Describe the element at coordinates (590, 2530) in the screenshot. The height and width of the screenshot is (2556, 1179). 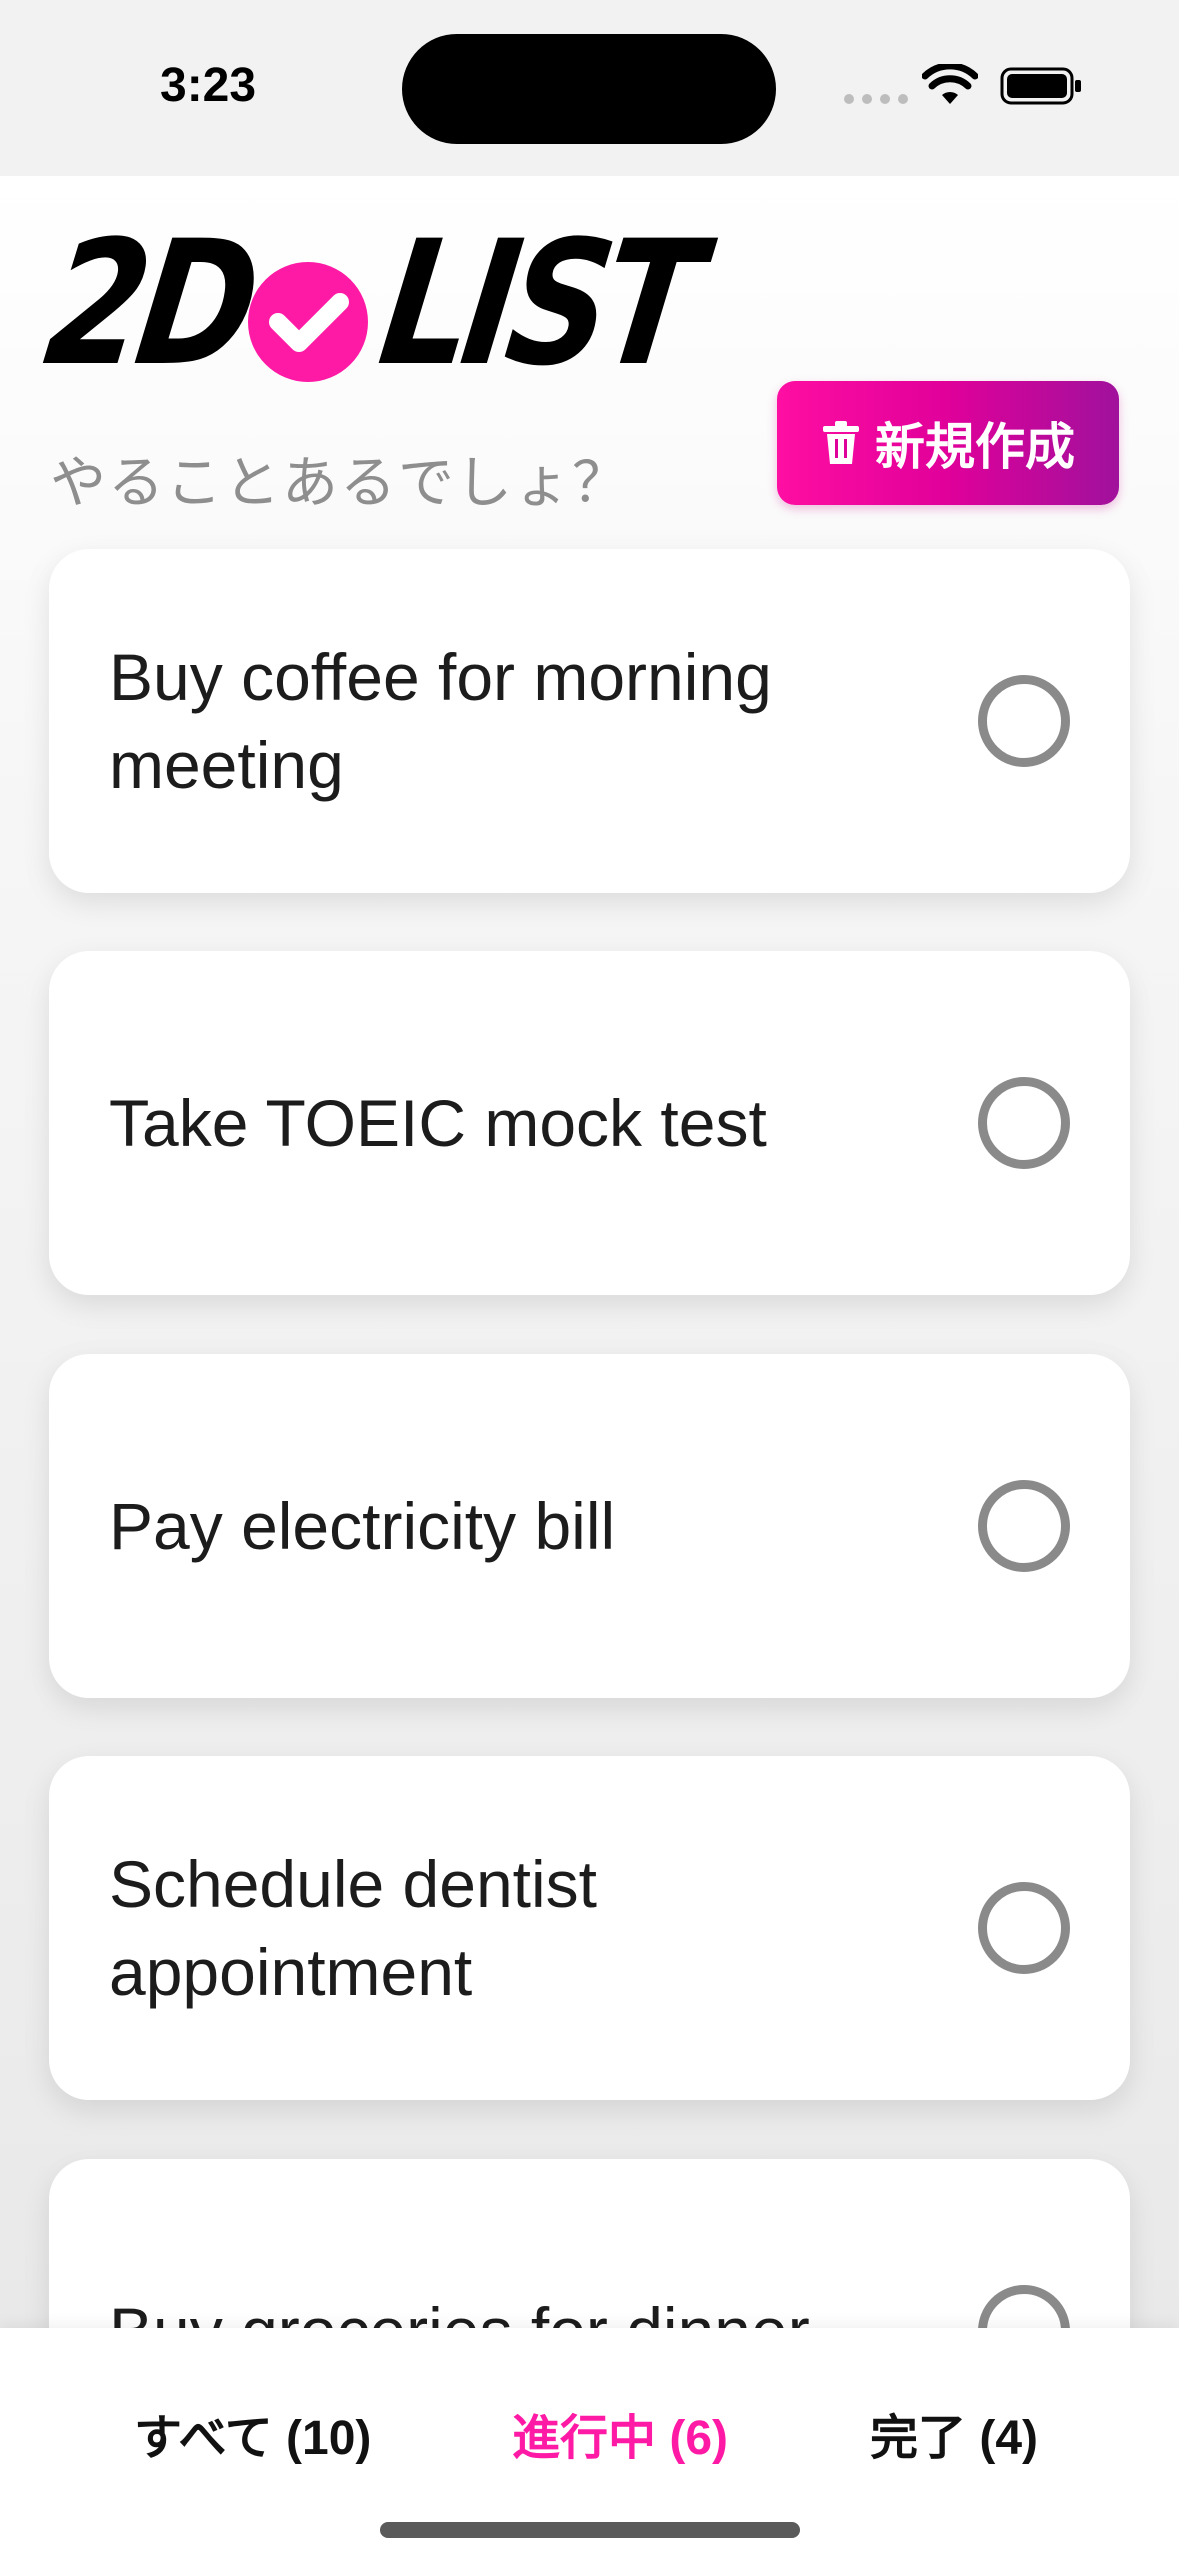
I see `home-indicator` at that location.